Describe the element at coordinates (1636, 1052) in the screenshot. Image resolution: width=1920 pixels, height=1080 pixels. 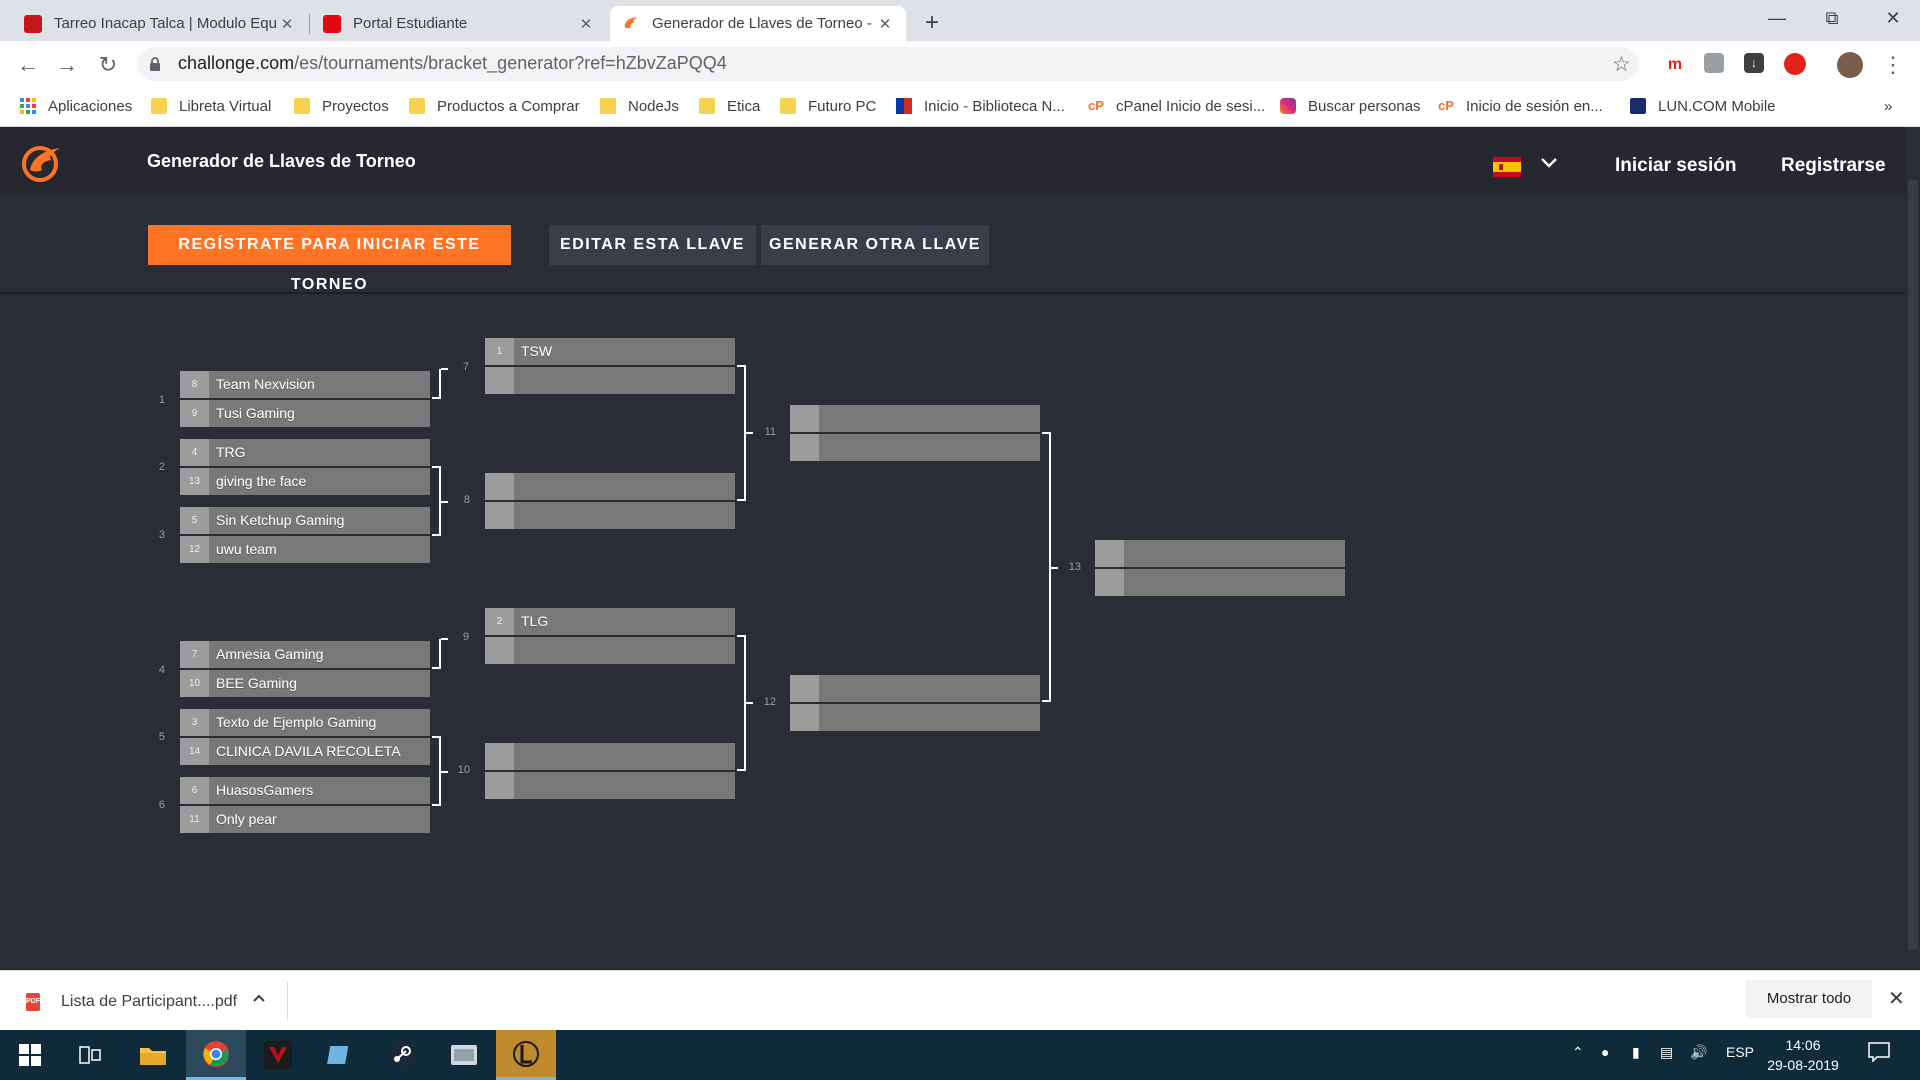
I see `battery-icon: ▮` at that location.